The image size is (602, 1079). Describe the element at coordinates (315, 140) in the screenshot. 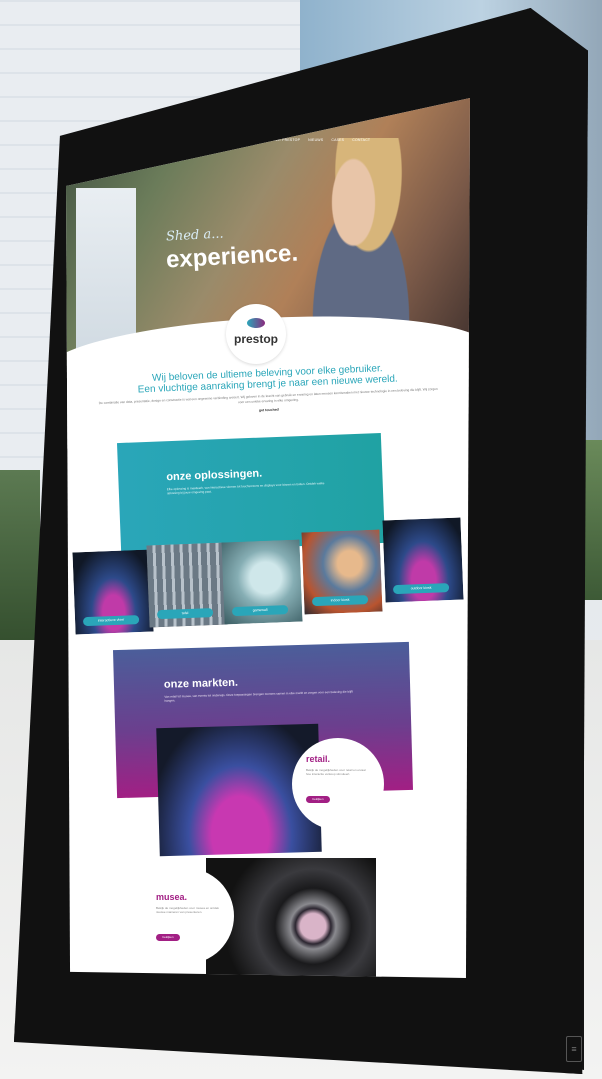

I see `nav-item-nieuws: NIEUWS` at that location.